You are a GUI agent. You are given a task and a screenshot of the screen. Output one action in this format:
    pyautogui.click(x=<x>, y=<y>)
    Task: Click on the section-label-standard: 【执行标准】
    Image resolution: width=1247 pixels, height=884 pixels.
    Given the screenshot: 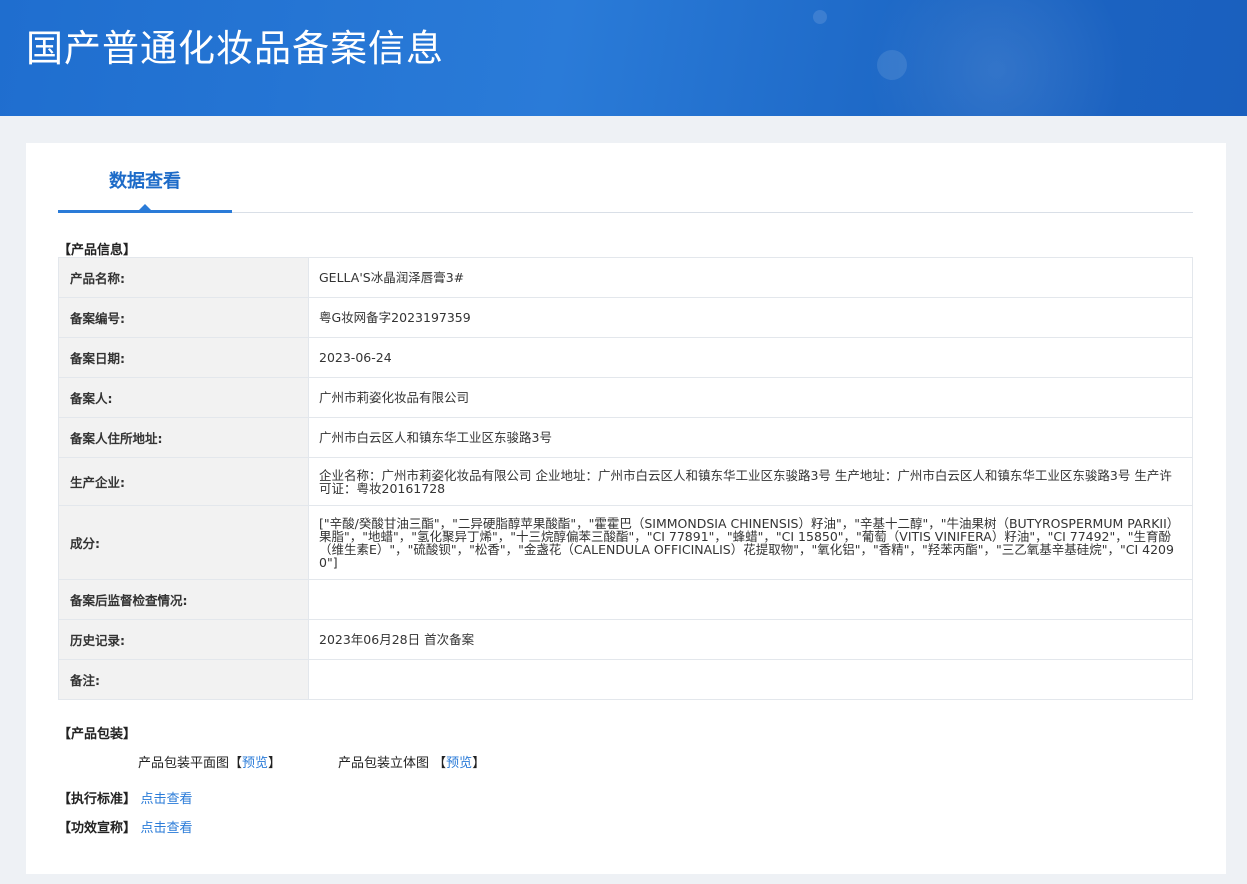 What is the action you would take?
    pyautogui.click(x=97, y=799)
    